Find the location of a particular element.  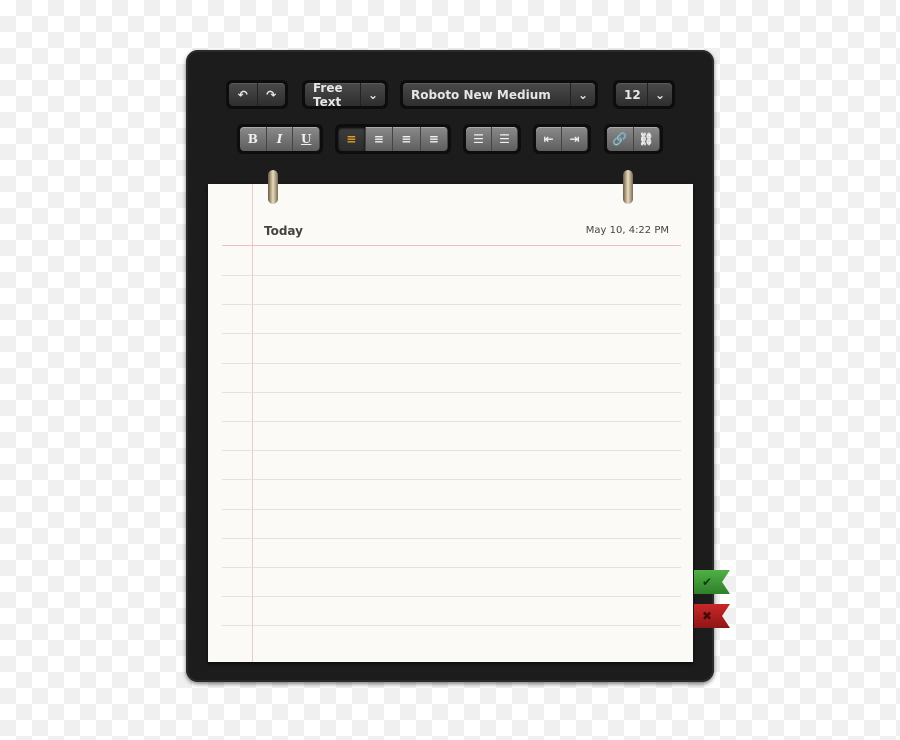

align-center-button: ≡ is located at coordinates (379, 139).